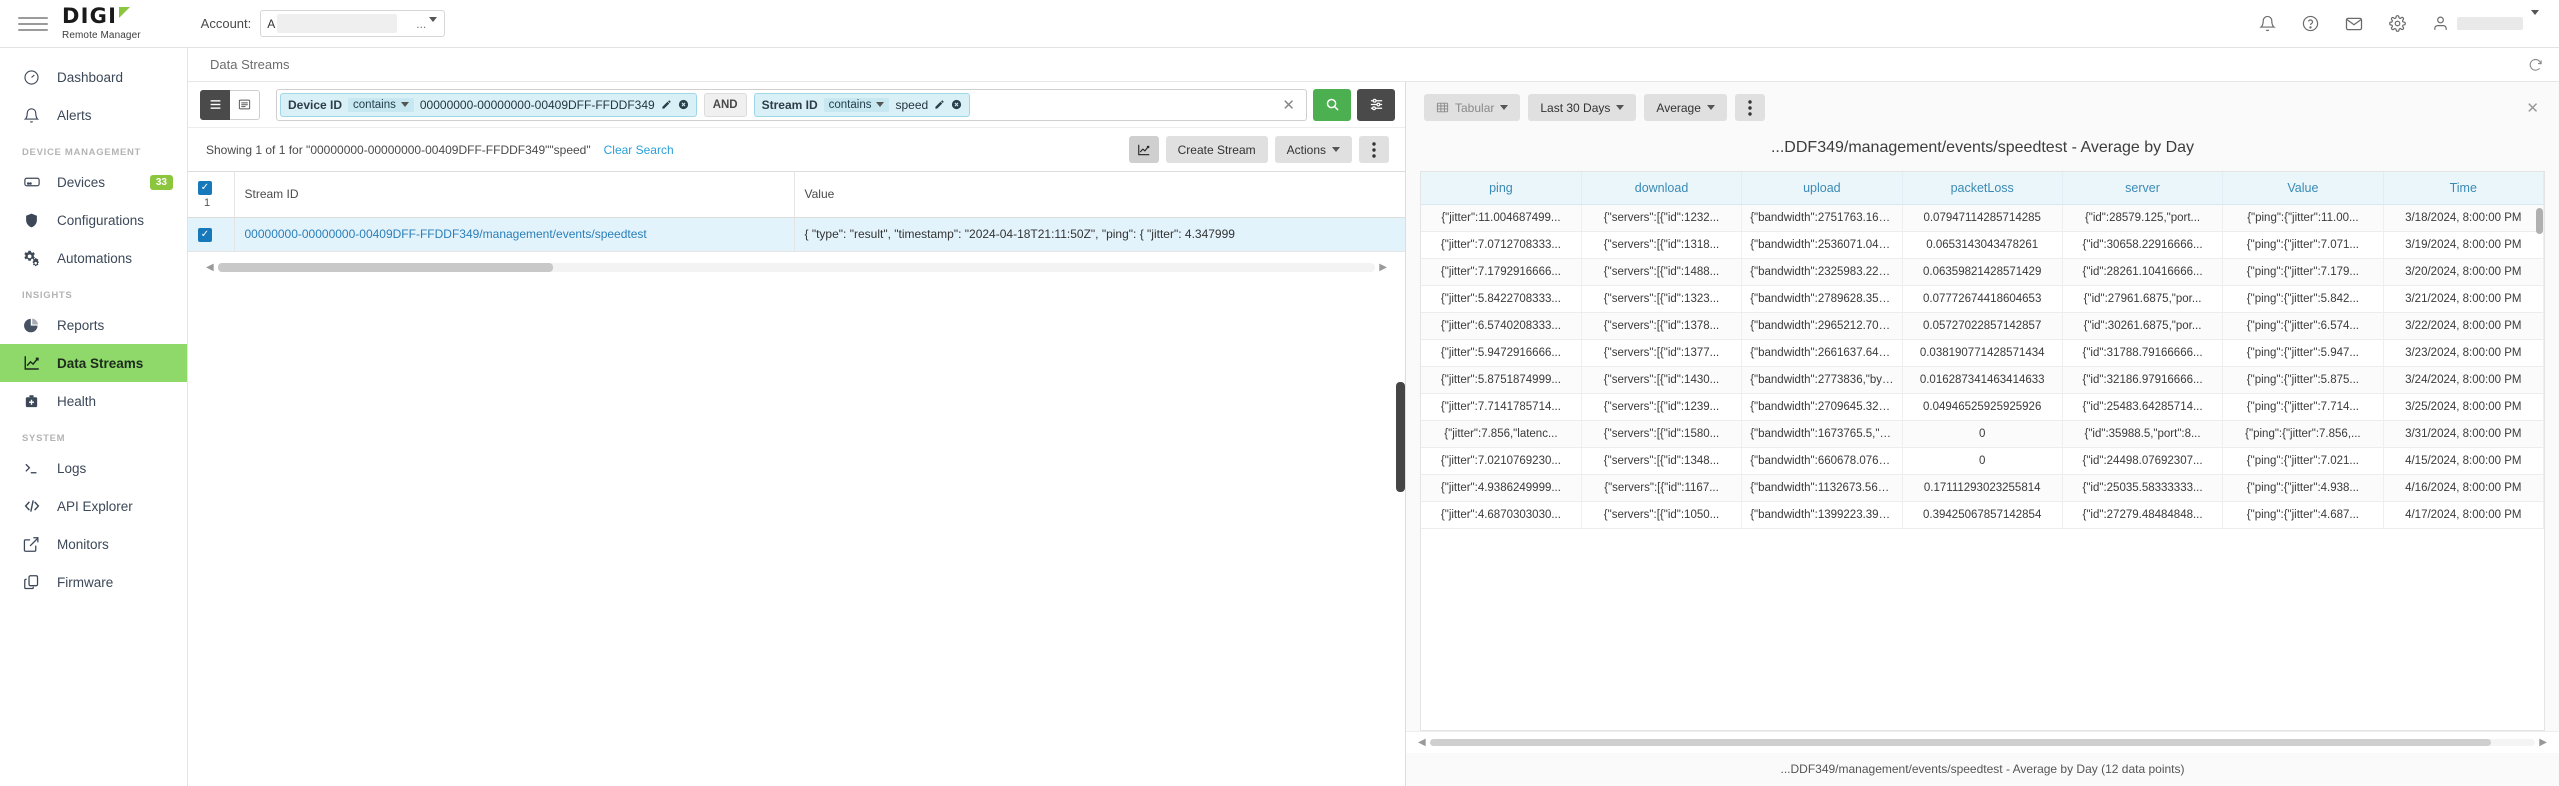 The image size is (2559, 786). What do you see at coordinates (1678, 107) in the screenshot?
I see `aggregate-label: Average` at bounding box center [1678, 107].